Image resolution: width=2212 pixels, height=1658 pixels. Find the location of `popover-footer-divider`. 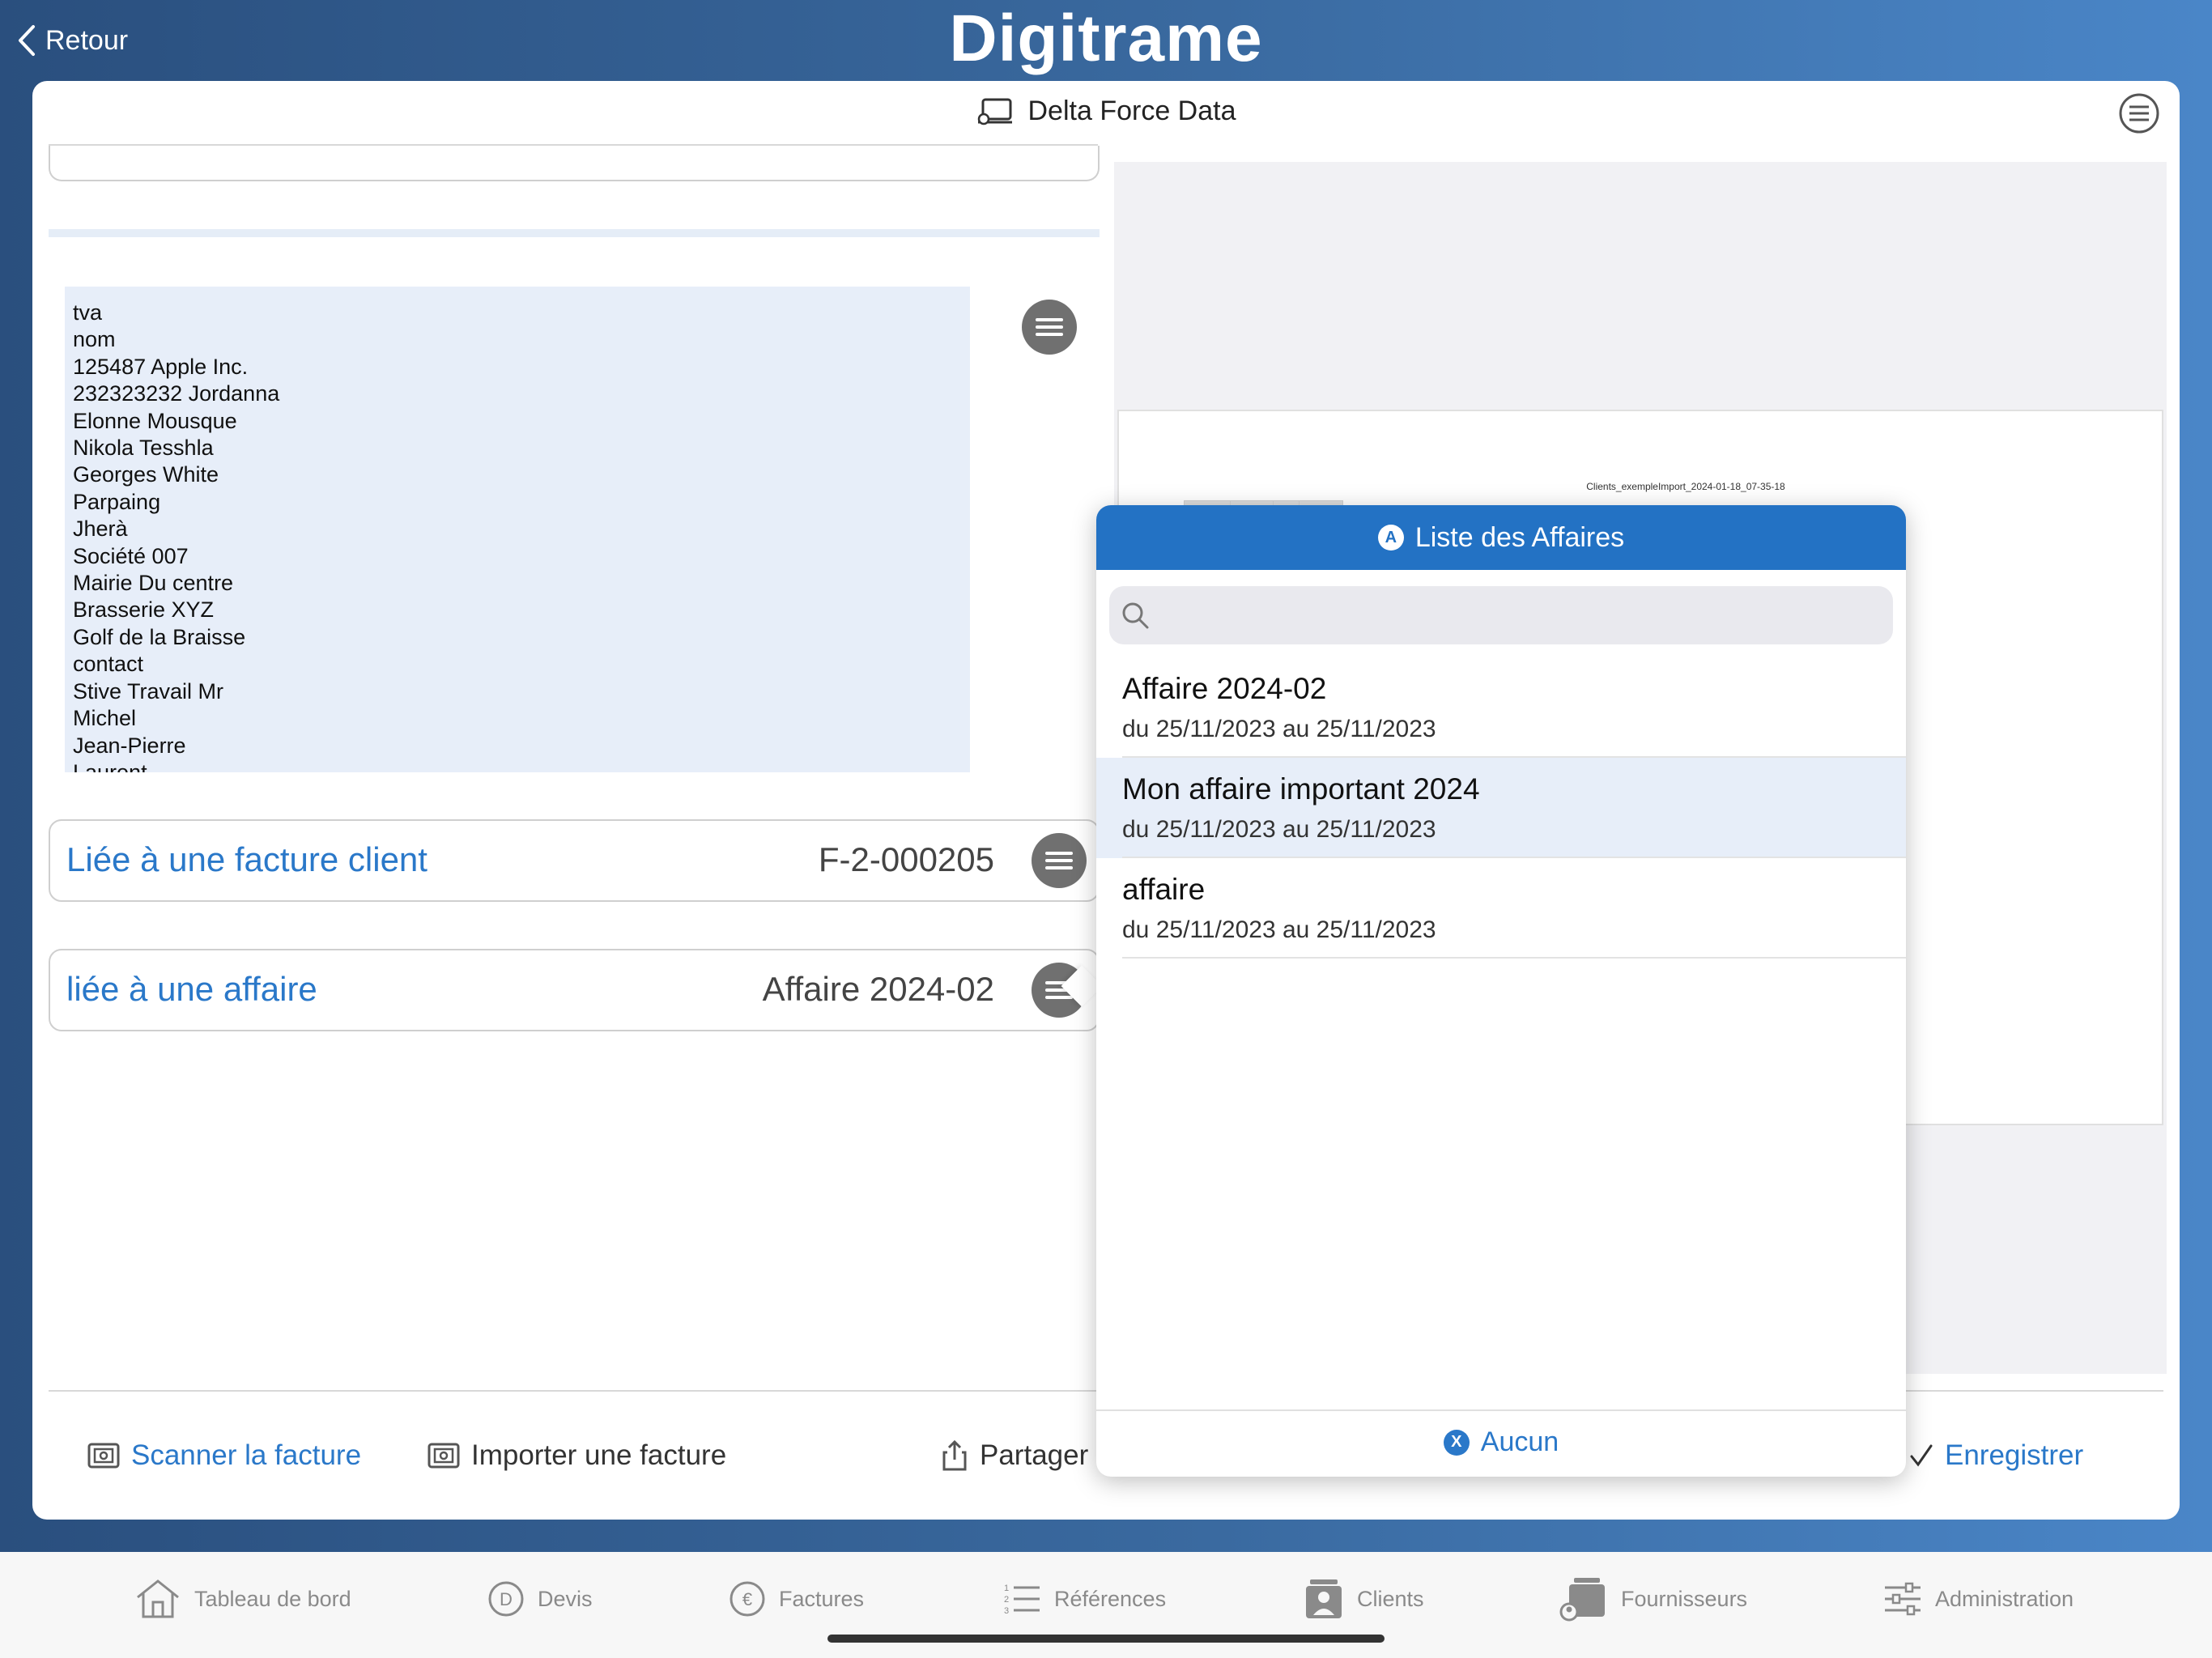

popover-footer-divider is located at coordinates (1501, 1410).